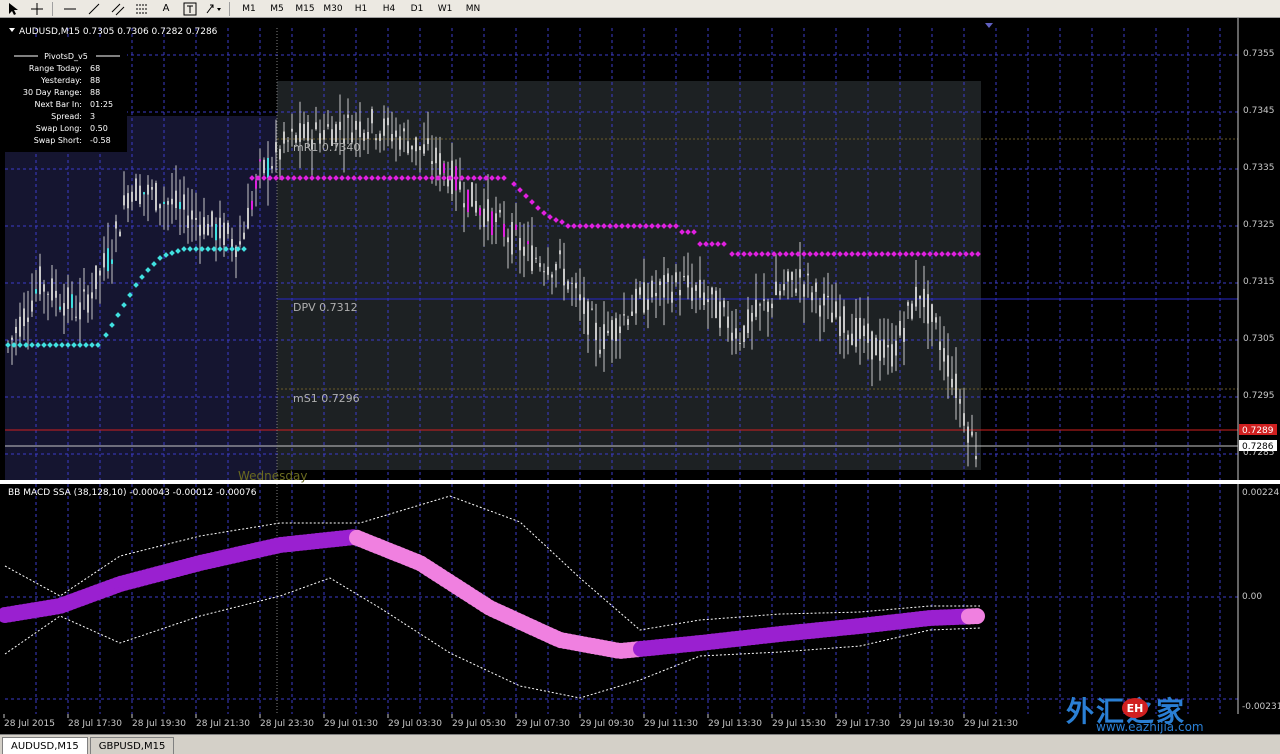 The width and height of the screenshot is (1280, 754). I want to click on text-icon: A, so click(166, 9).